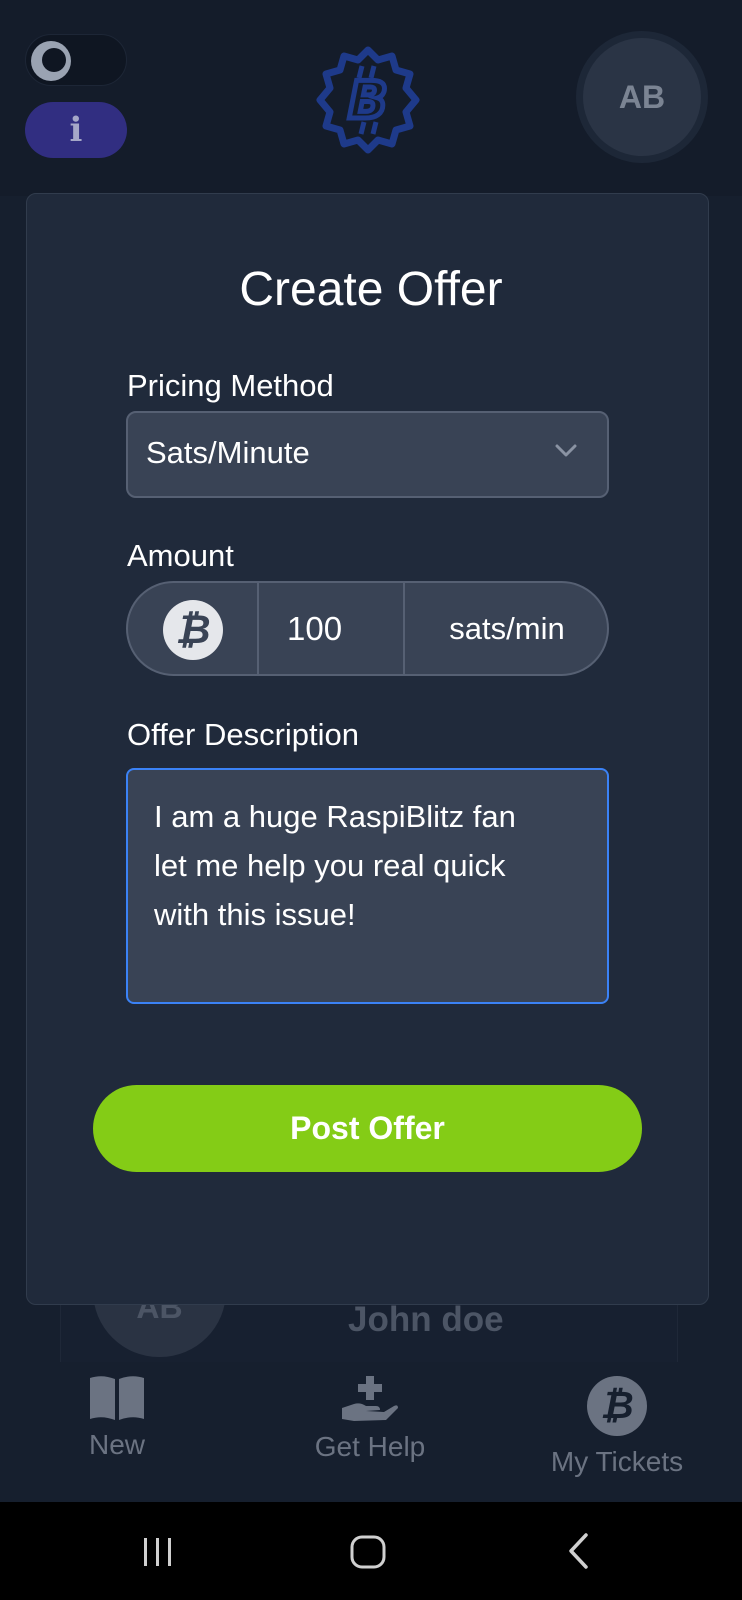 This screenshot has height=1600, width=742. Describe the element at coordinates (116, 1444) in the screenshot. I see `nav-item-label: New` at that location.